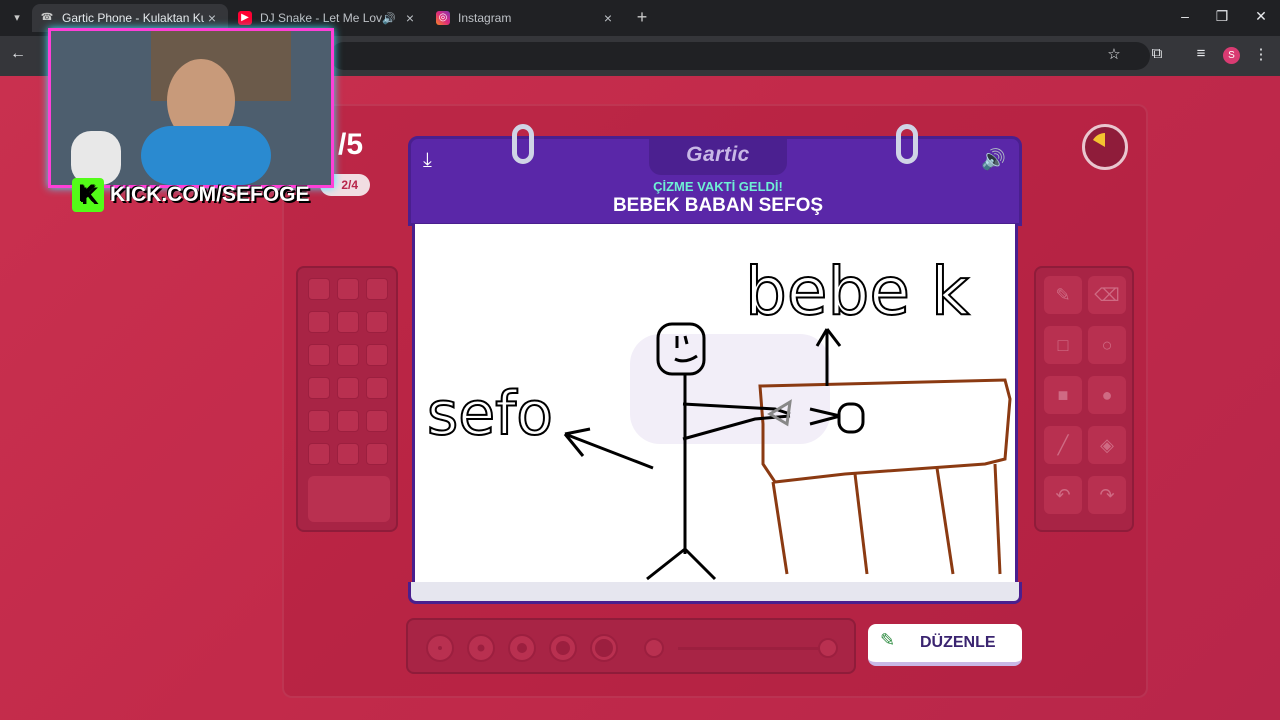  What do you see at coordinates (718, 186) in the screenshot?
I see `phase-subtitle: ÇİZME VAKTİ GELDİ!` at bounding box center [718, 186].